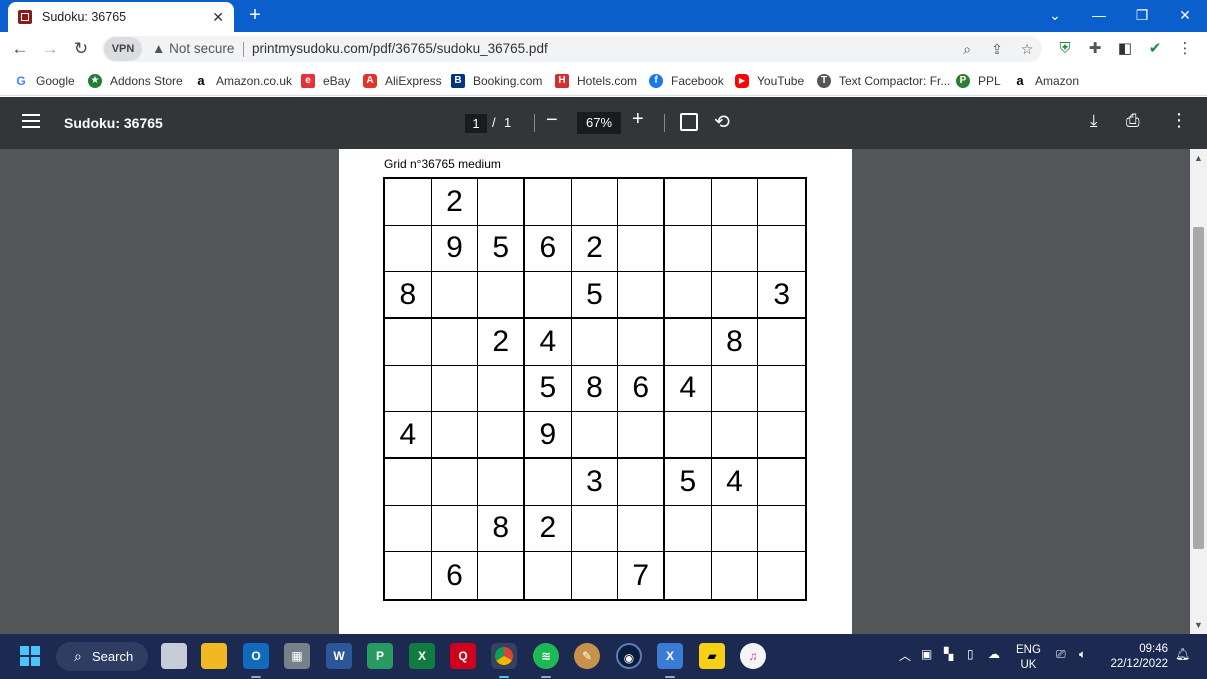 Image resolution: width=1207 pixels, height=679 pixels. Describe the element at coordinates (546, 656) in the screenshot. I see `spotify-icon: ≋` at that location.